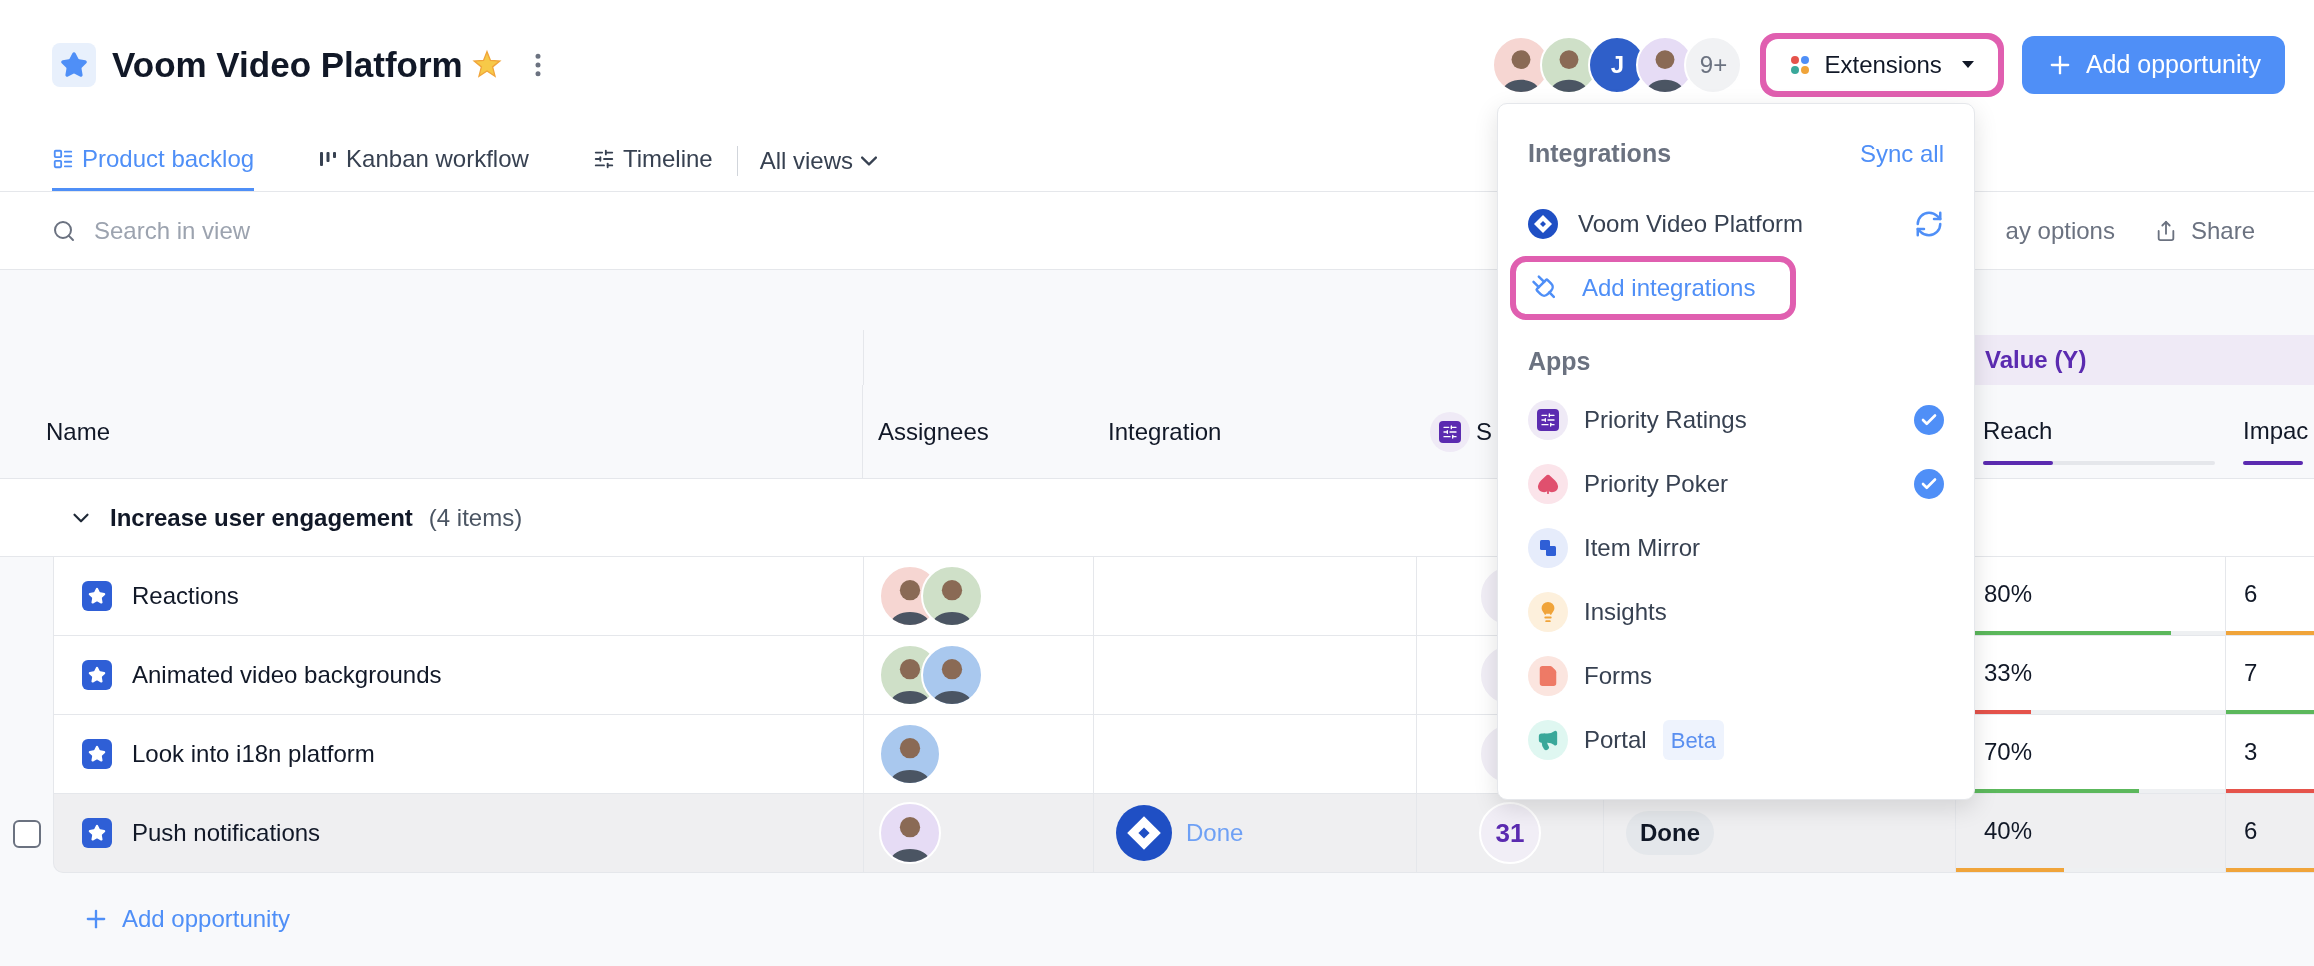 This screenshot has width=2314, height=966. What do you see at coordinates (2008, 831) in the screenshot?
I see `reach-value: 40%` at bounding box center [2008, 831].